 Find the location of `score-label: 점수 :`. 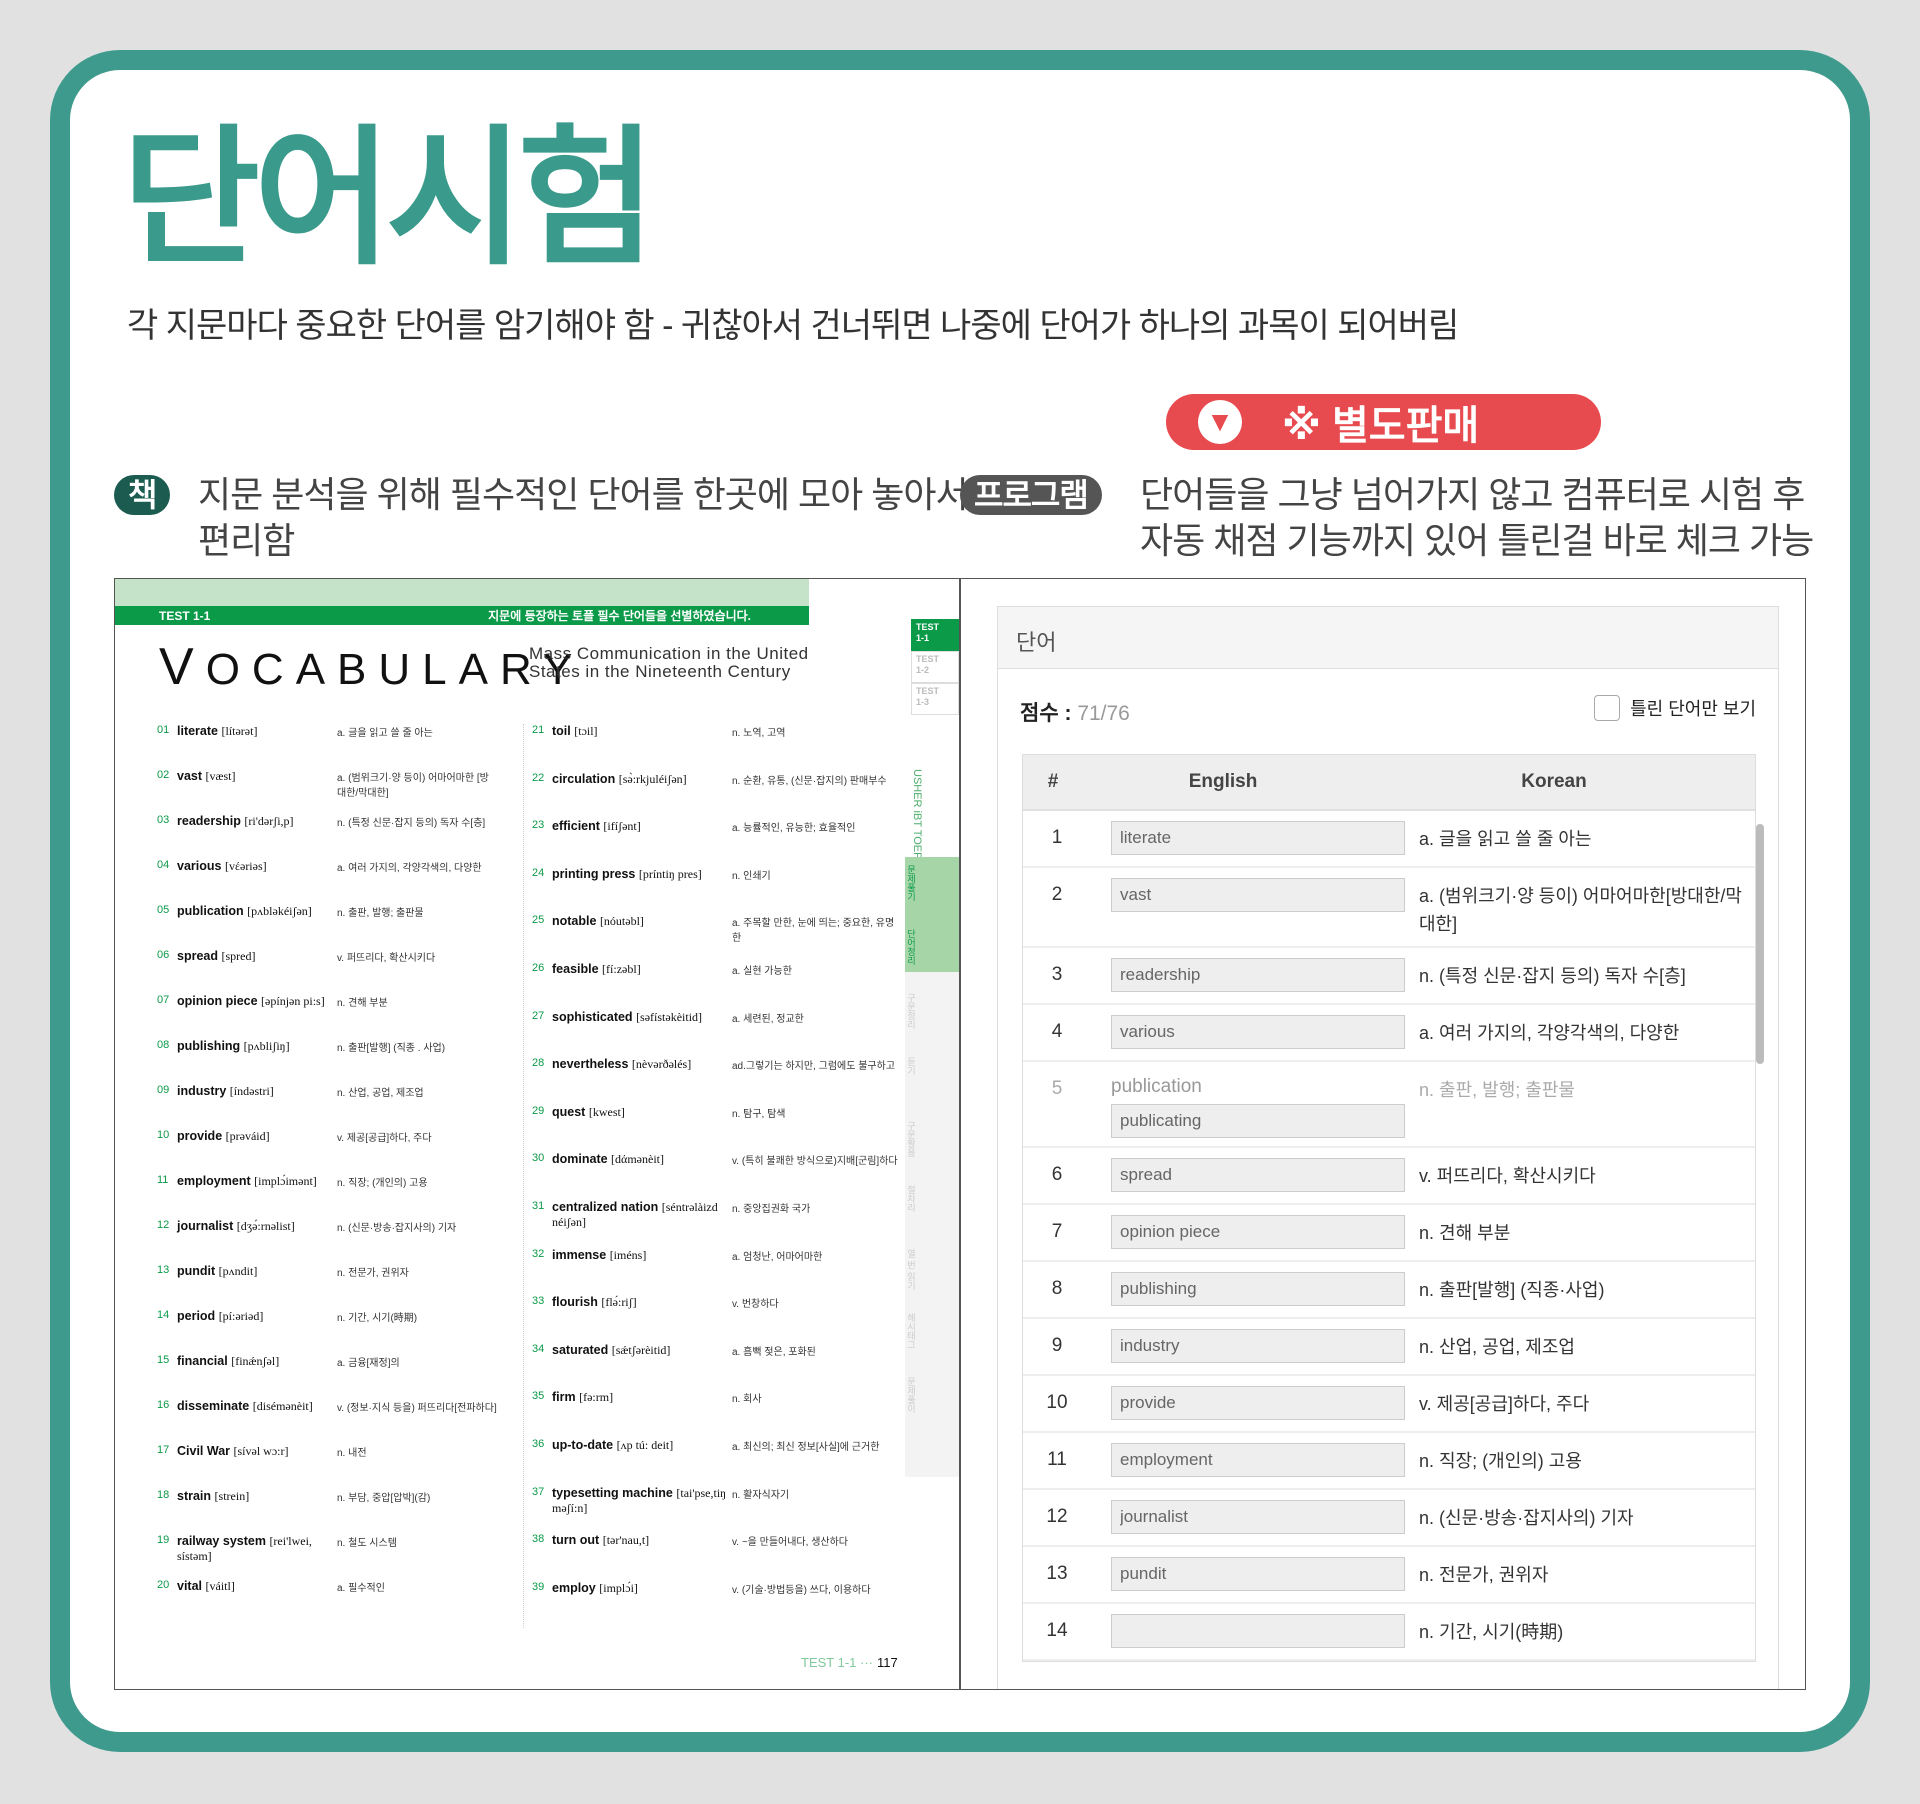

score-label: 점수 : is located at coordinates (1049, 713).